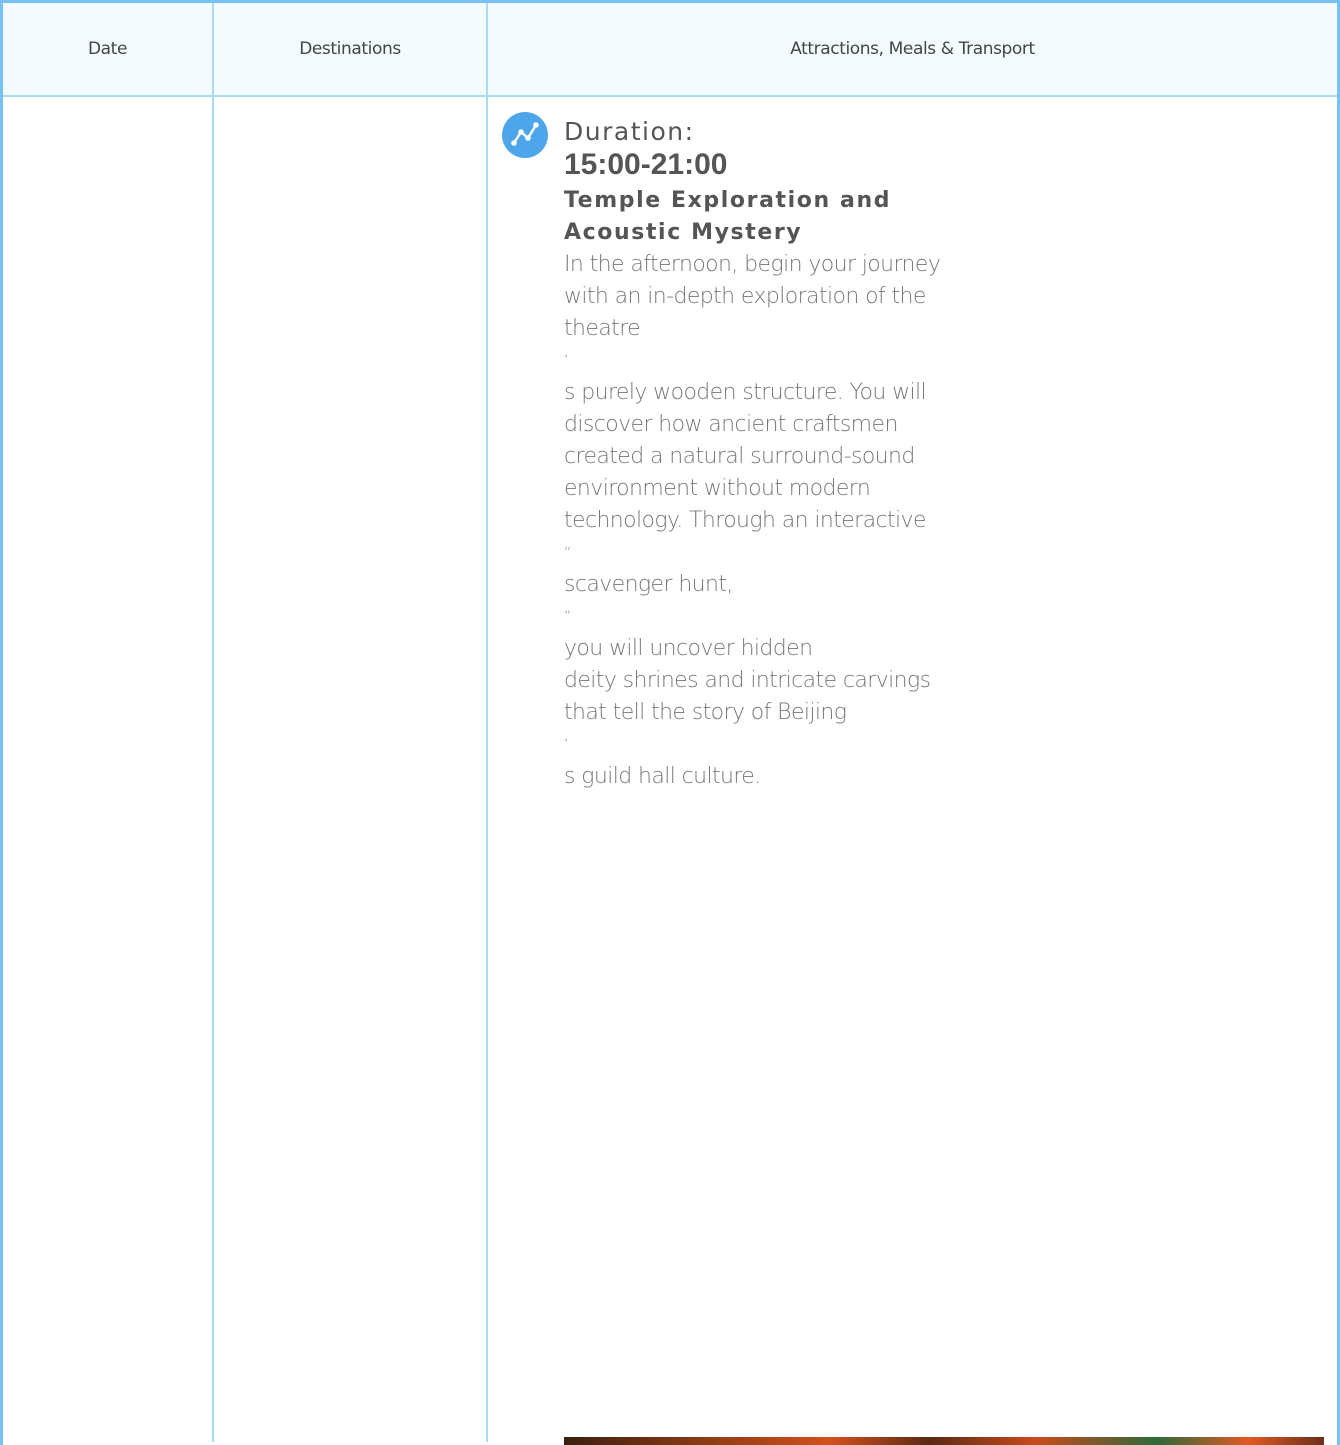 This screenshot has width=1340, height=1445. I want to click on description-line: theatre, so click(602, 328).